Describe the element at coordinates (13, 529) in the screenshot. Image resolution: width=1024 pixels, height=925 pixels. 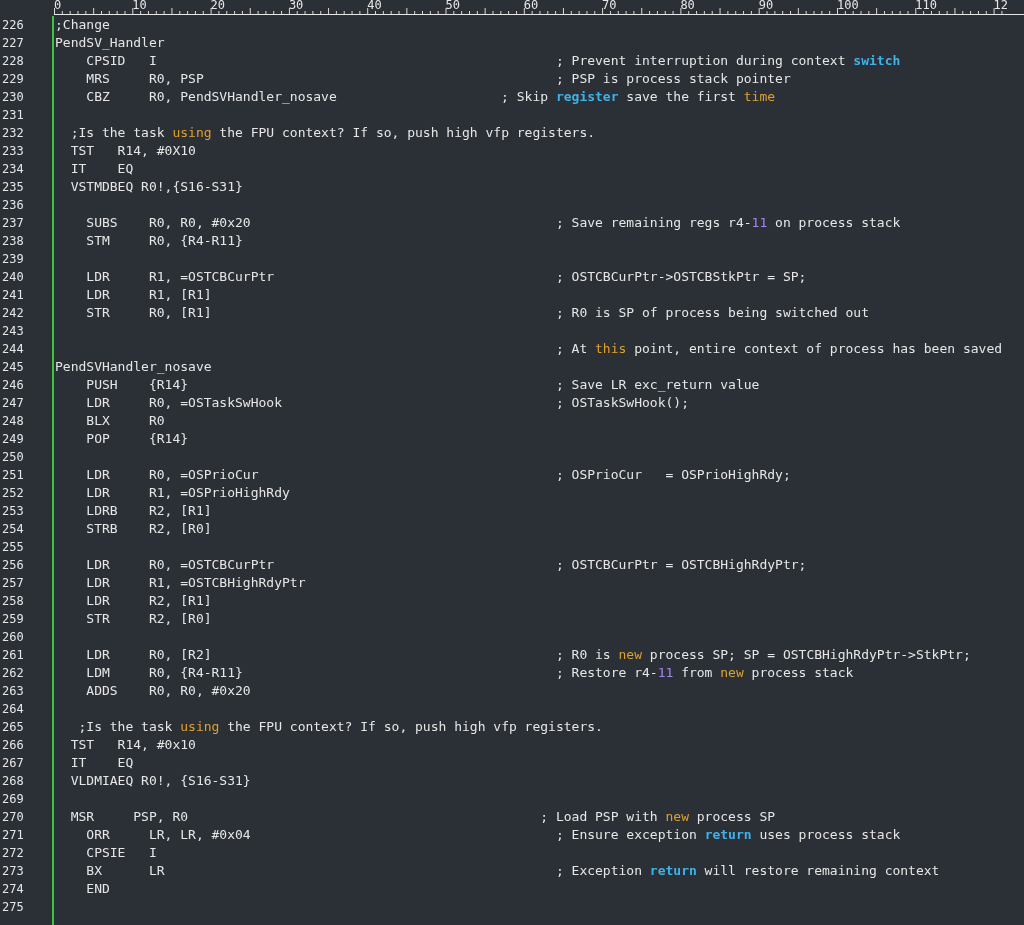
I see `line-number: 254` at that location.